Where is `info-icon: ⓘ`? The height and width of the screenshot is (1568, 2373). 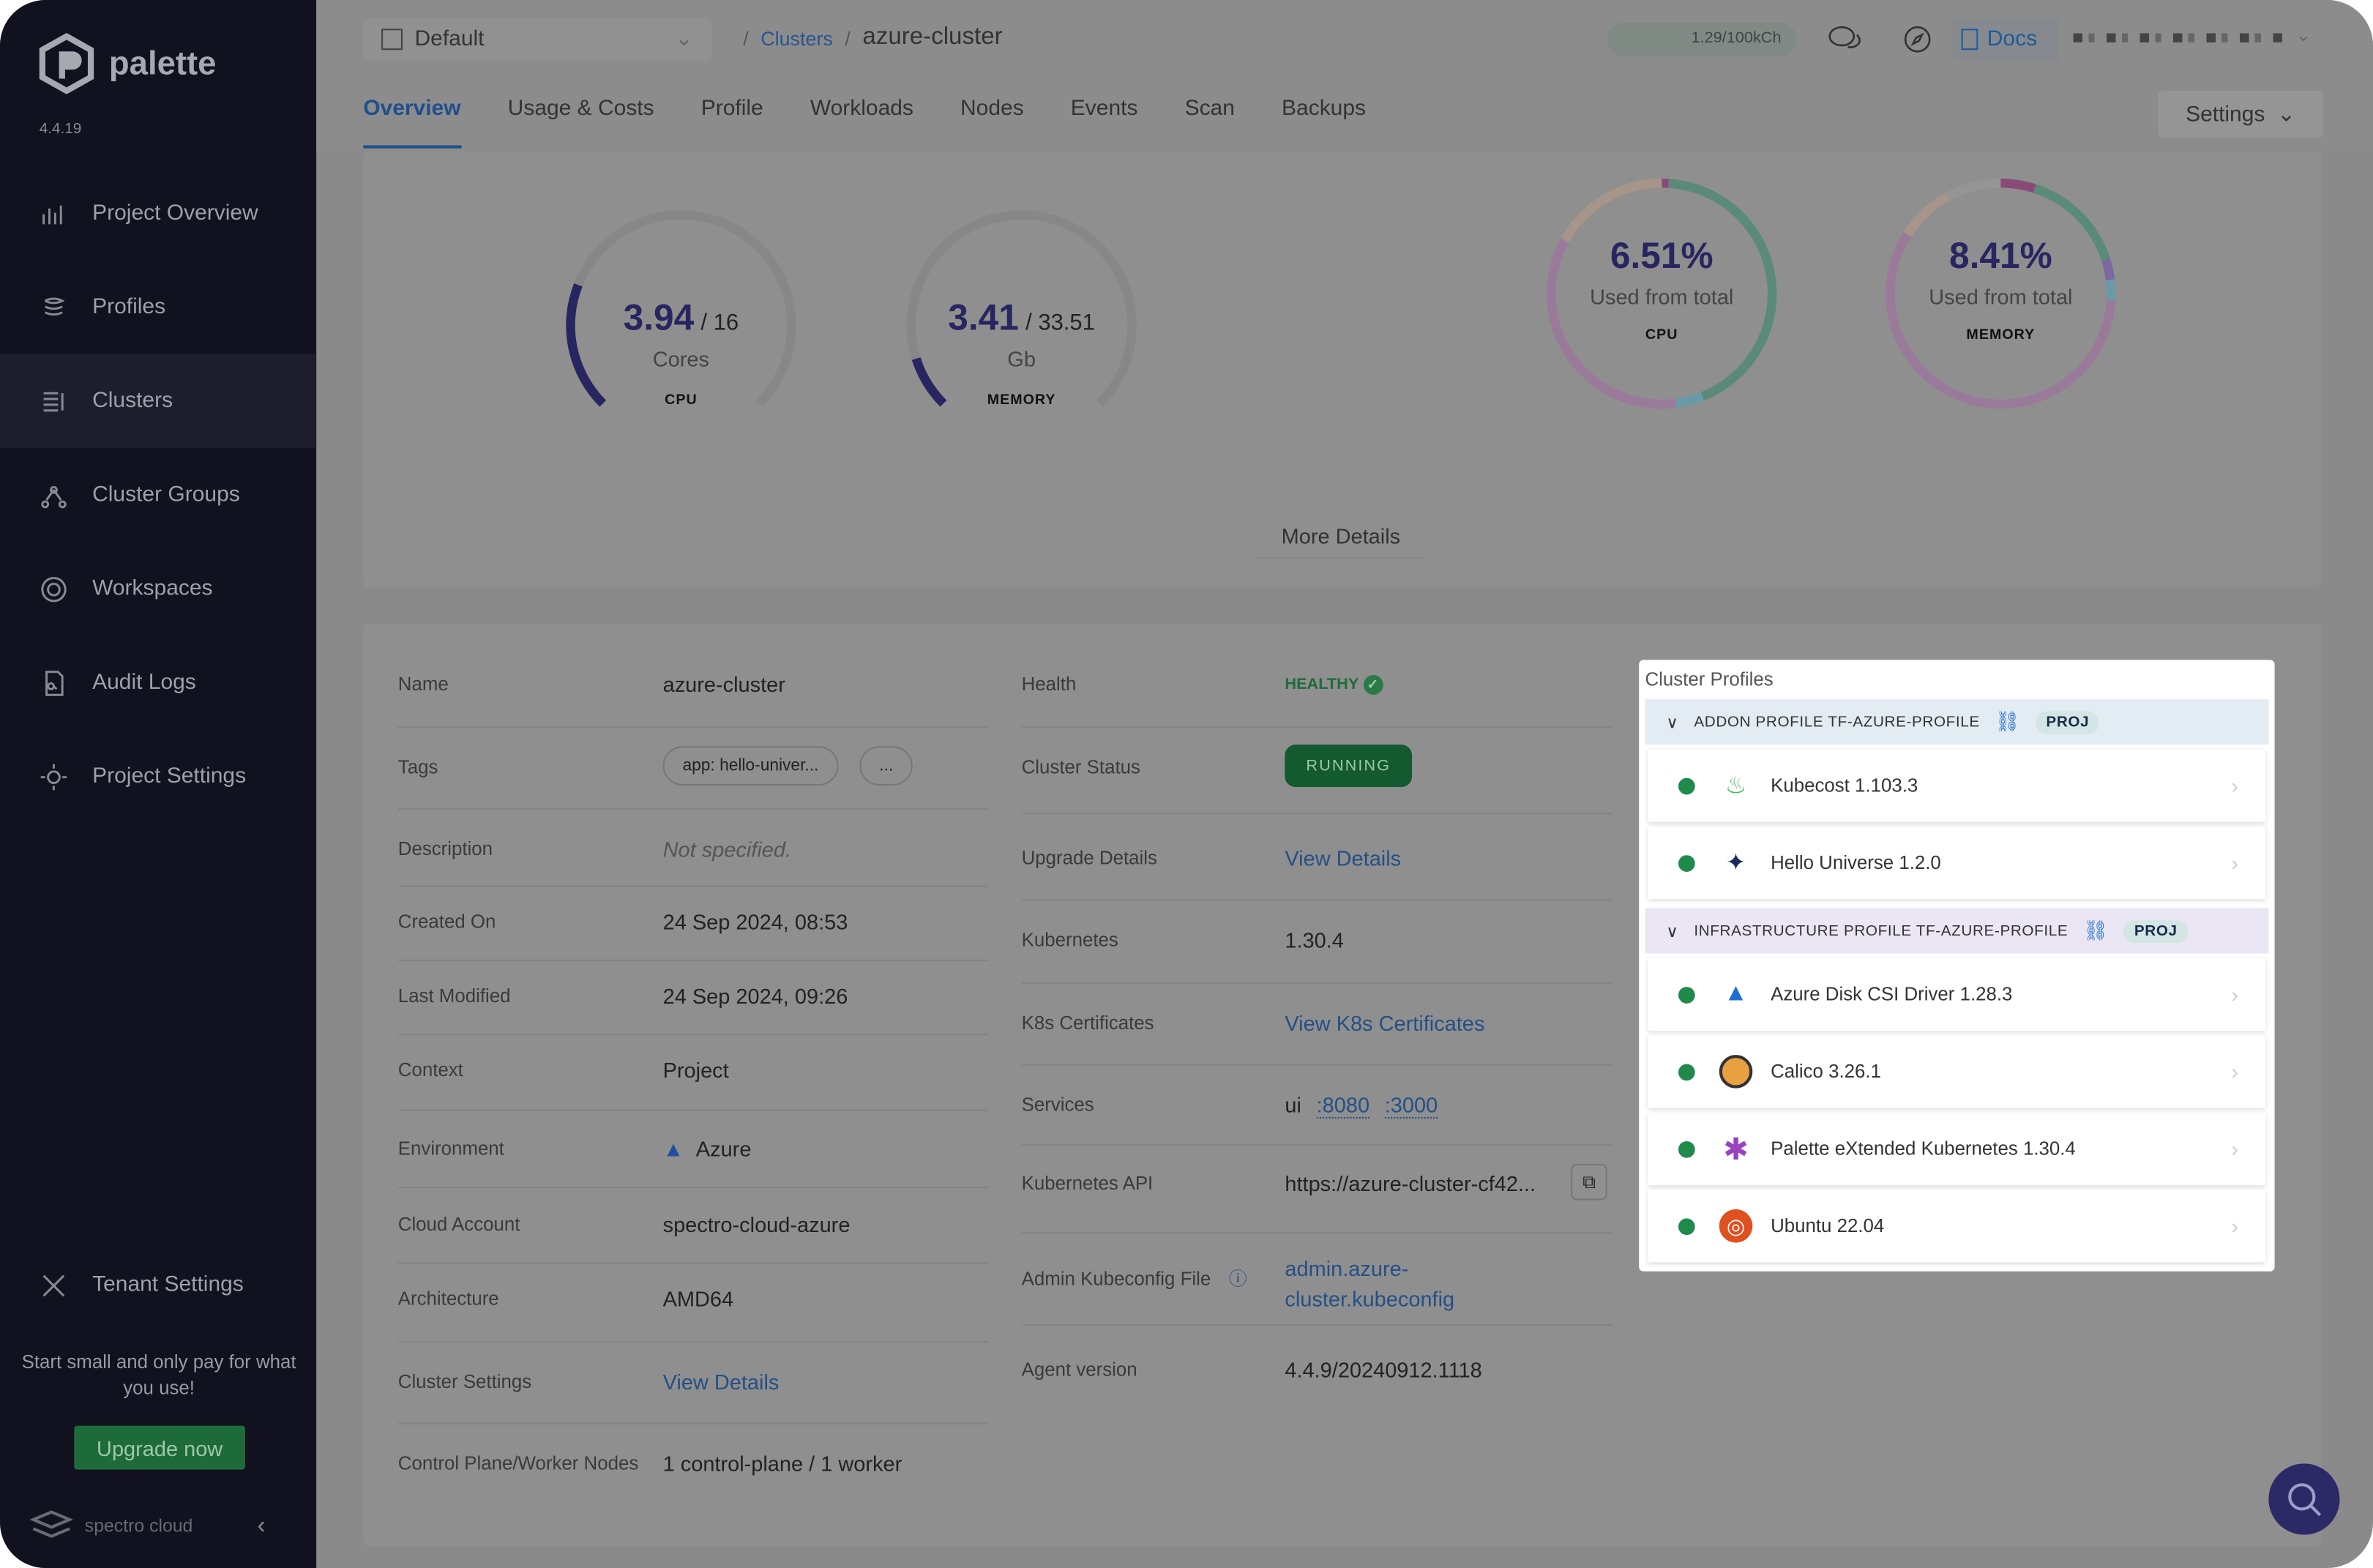
info-icon: ⓘ is located at coordinates (1238, 1278).